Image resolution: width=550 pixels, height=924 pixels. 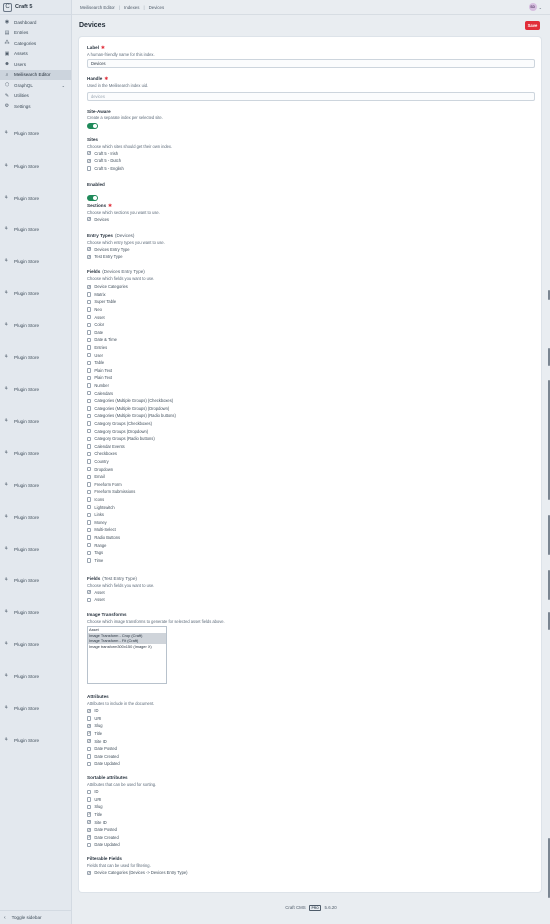 I want to click on fields-devices-option: Links, so click(x=95, y=515).